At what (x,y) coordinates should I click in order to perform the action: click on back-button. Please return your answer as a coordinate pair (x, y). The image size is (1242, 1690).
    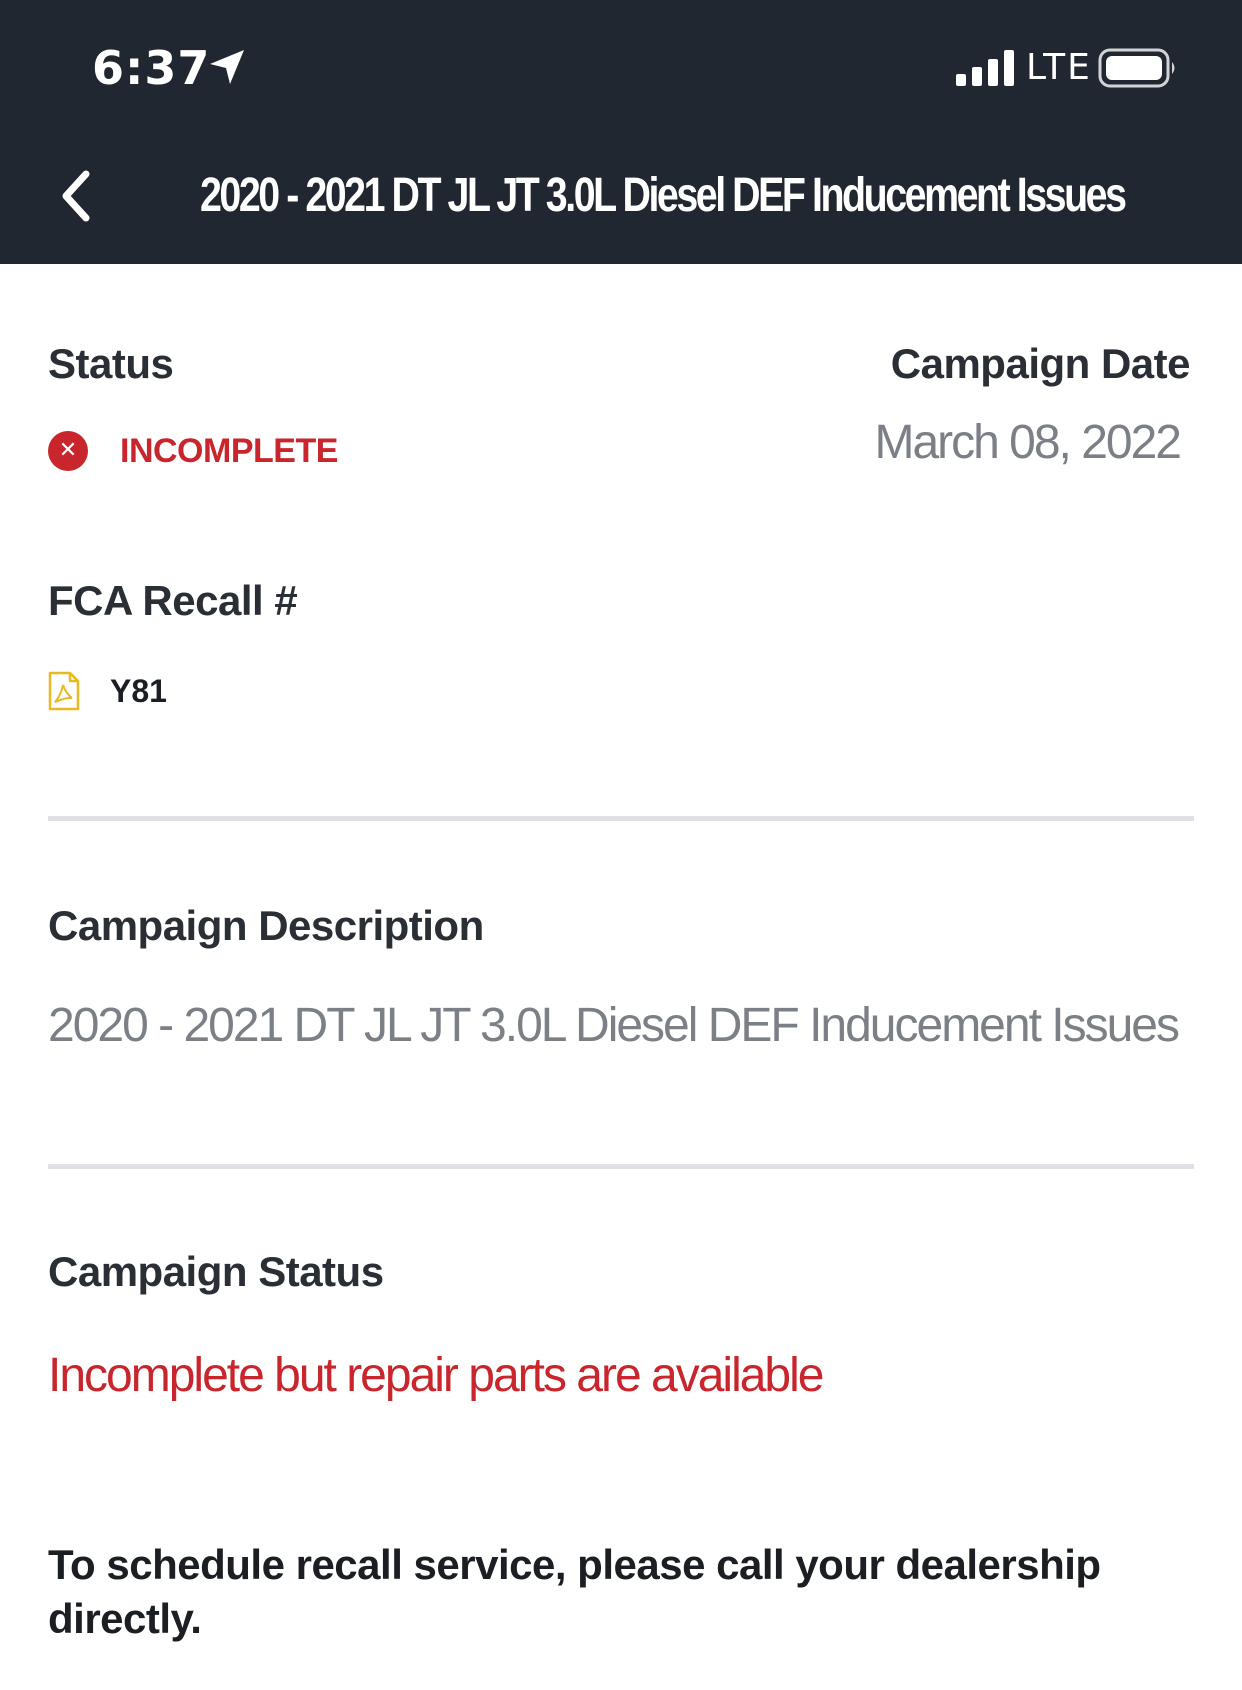
    Looking at the image, I should click on (74, 196).